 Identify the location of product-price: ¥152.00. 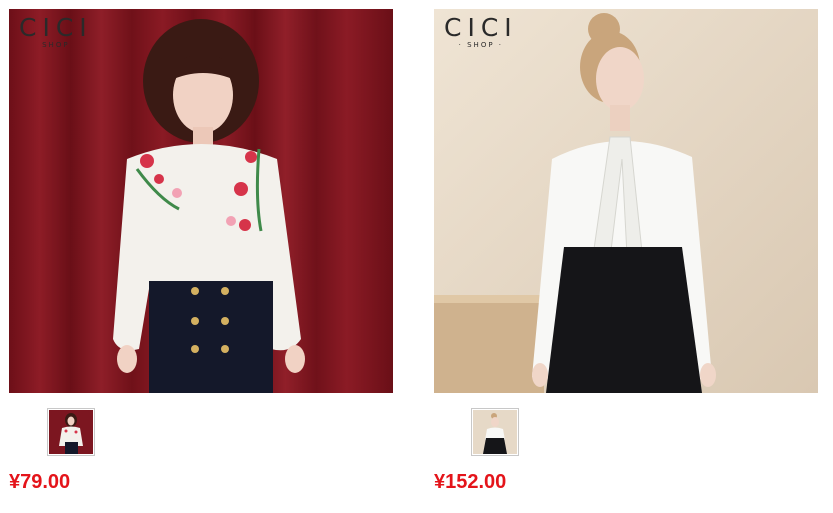
(470, 482).